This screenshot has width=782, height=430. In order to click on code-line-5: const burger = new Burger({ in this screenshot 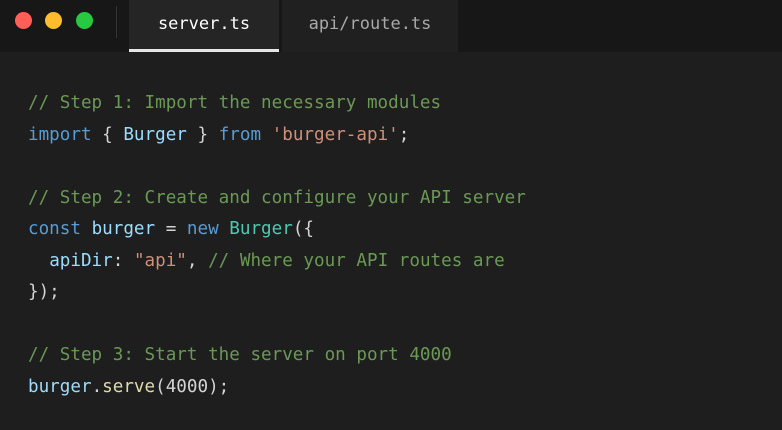, I will do `click(277, 230)`.